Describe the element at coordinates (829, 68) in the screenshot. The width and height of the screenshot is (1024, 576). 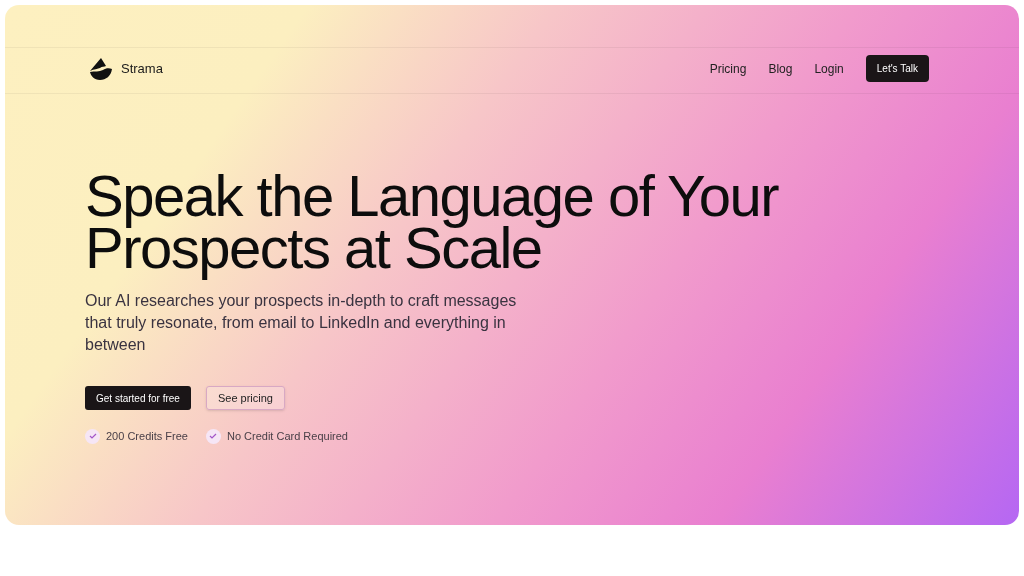
I see `nav-link: Login` at that location.